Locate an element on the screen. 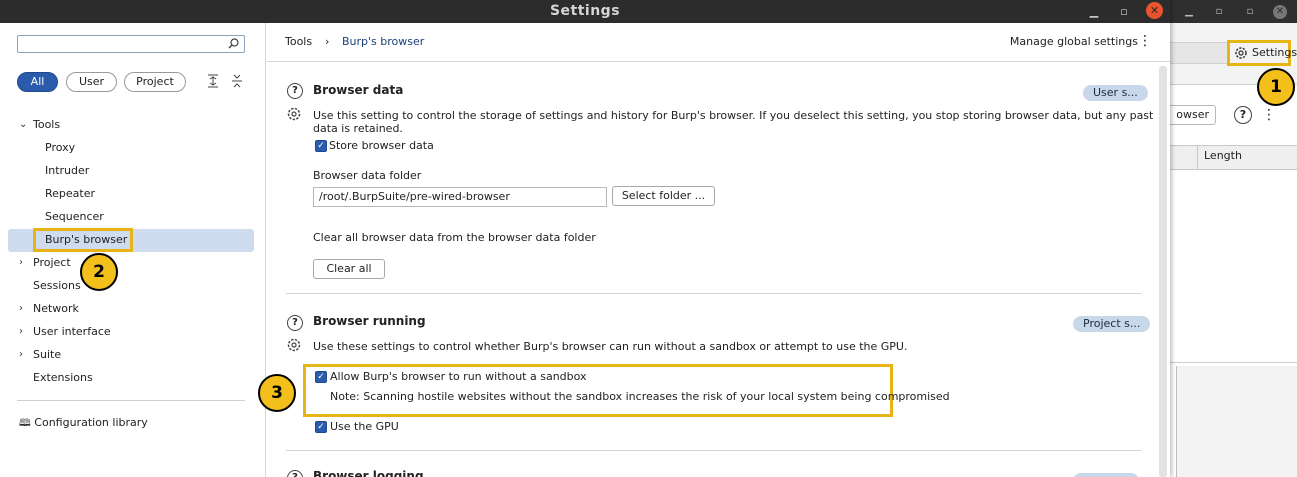 The image size is (1297, 477). tree-item-user-interface: › User interface is located at coordinates (133, 332).